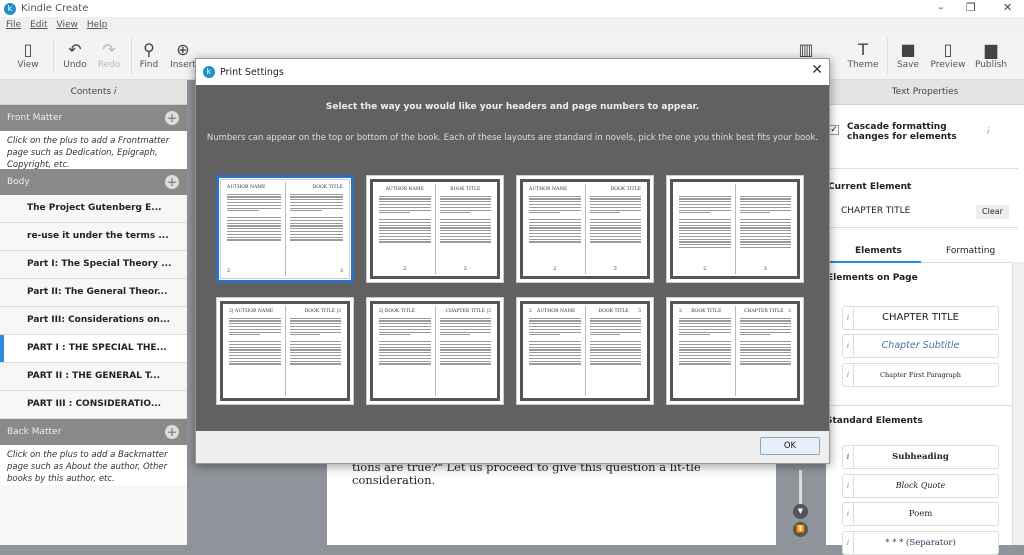 The width and height of the screenshot is (1024, 555). What do you see at coordinates (435, 351) in the screenshot?
I see `layout-option: 2| BOOK TITLE CHAPTER TITLE |3` at bounding box center [435, 351].